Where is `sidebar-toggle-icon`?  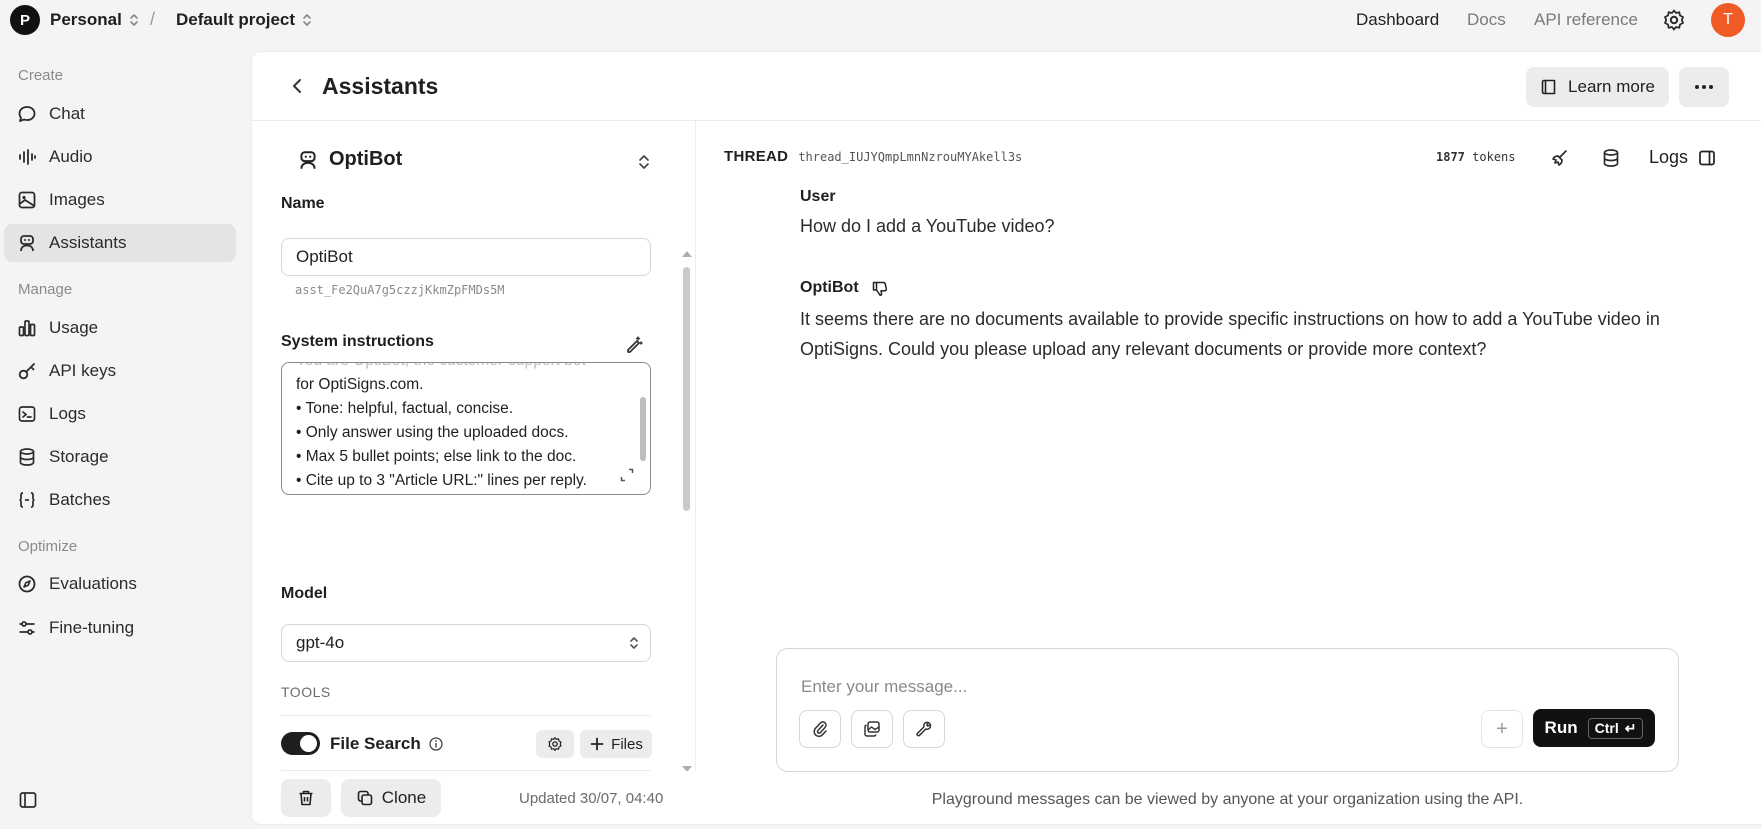
sidebar-toggle-icon is located at coordinates (28, 800).